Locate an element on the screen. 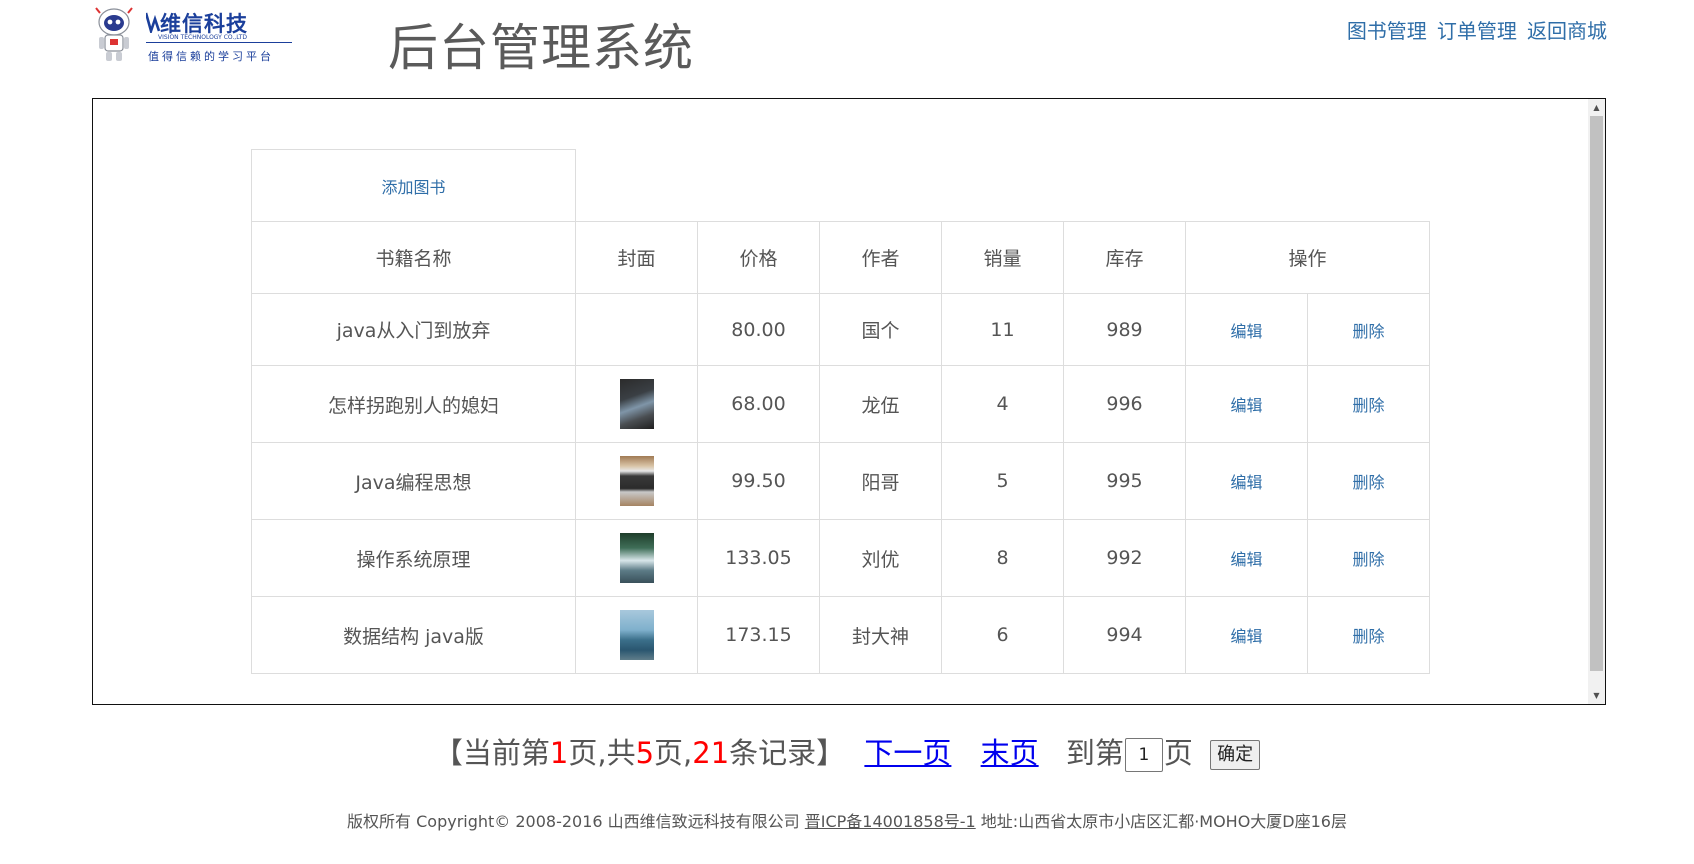  sea-image is located at coordinates (636, 635).